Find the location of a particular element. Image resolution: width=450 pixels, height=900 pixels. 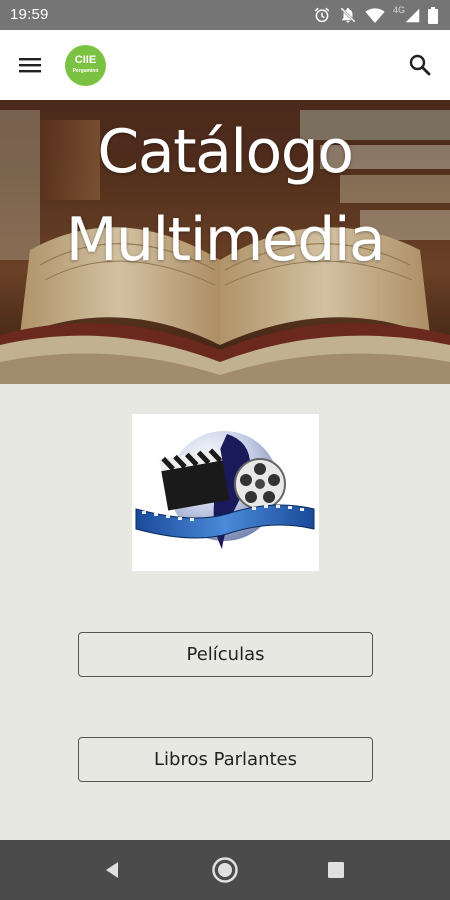

menu-icon is located at coordinates (30, 65).